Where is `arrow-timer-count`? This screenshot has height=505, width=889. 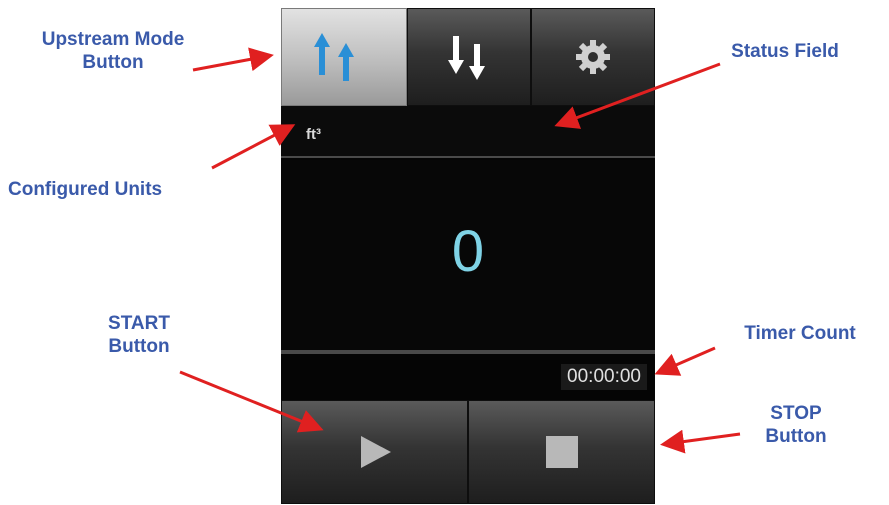 arrow-timer-count is located at coordinates (685, 361).